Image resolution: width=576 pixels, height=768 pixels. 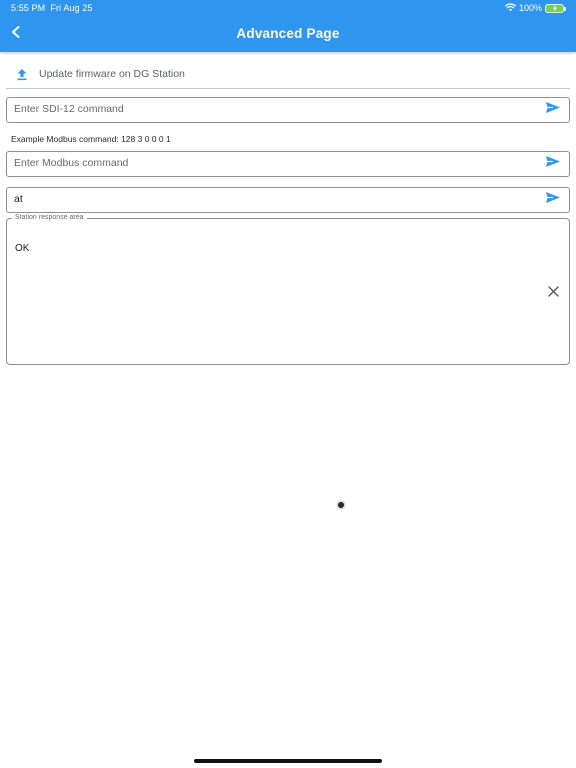 I want to click on modbus-command-input, so click(x=274, y=163).